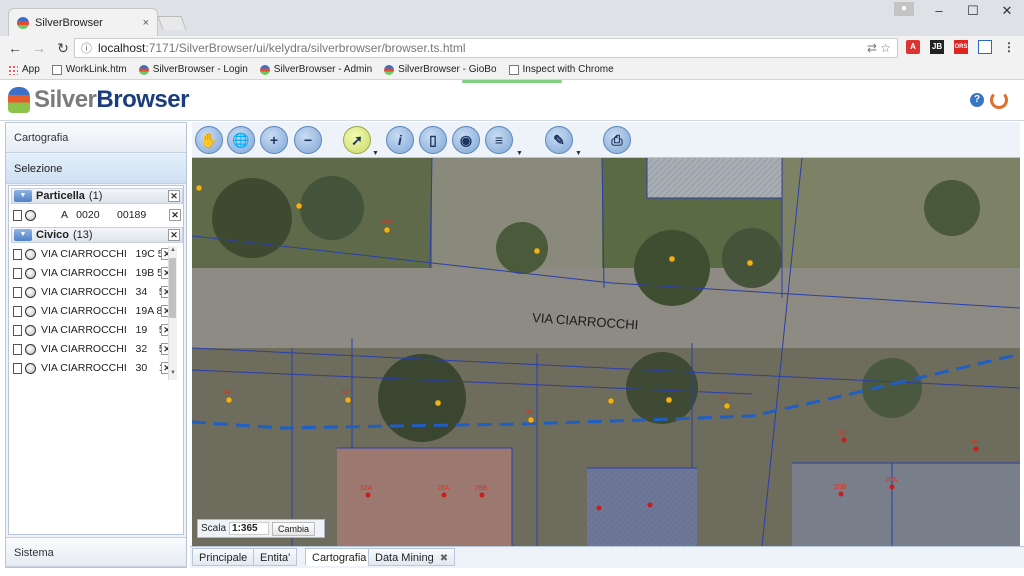  What do you see at coordinates (173, 373) in the screenshot?
I see `scroll-down-icon: ▼` at bounding box center [173, 373].